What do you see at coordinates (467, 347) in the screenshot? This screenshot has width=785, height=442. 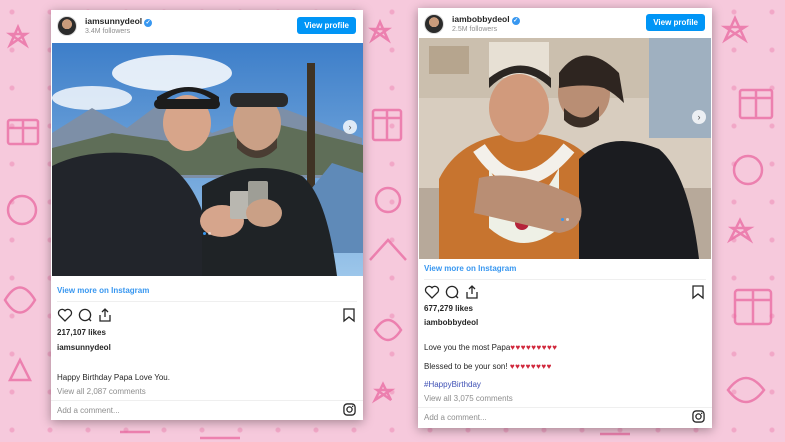 I see `caption-text: Love you the most Papa` at bounding box center [467, 347].